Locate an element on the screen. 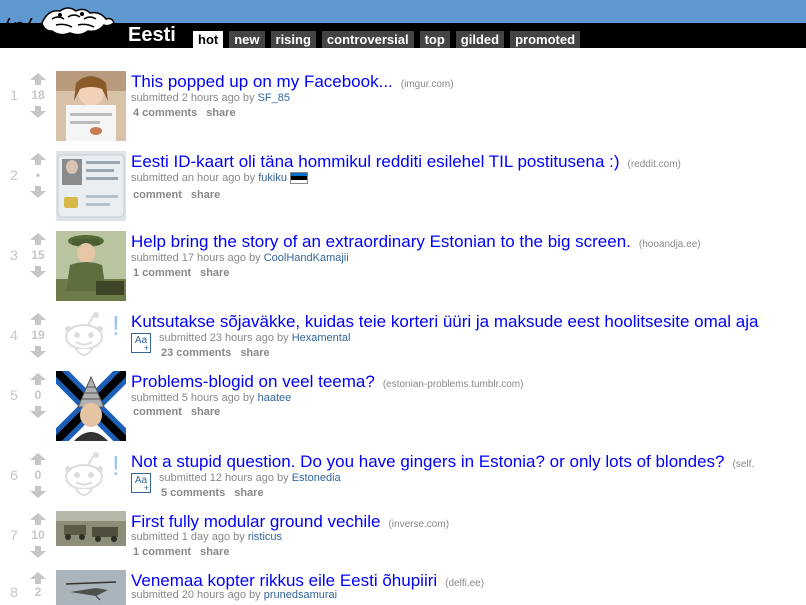  tab-controversial: controversial is located at coordinates (367, 39).